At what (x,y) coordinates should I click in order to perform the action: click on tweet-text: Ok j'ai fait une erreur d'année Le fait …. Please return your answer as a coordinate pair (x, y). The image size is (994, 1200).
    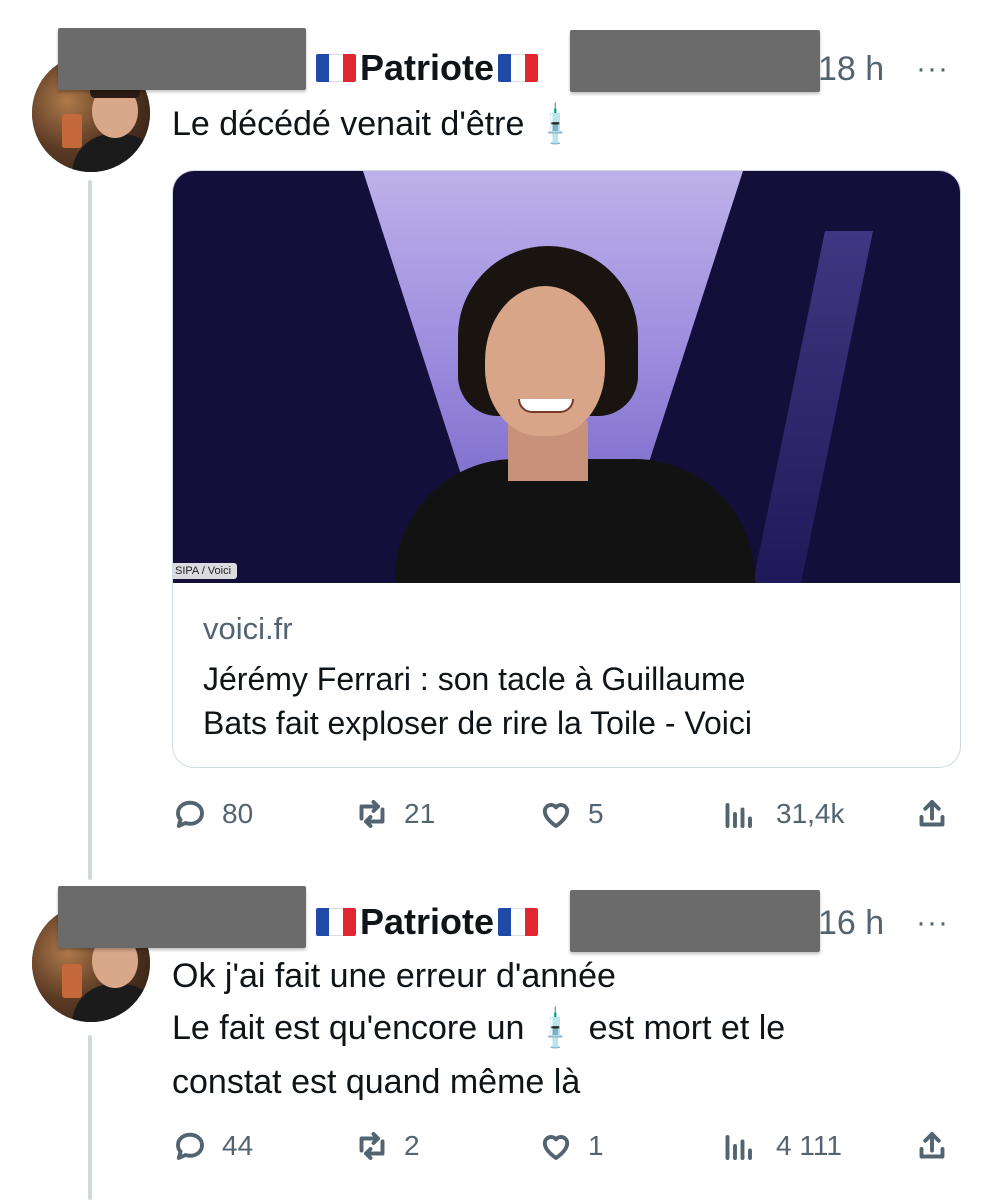
    Looking at the image, I should click on (479, 1029).